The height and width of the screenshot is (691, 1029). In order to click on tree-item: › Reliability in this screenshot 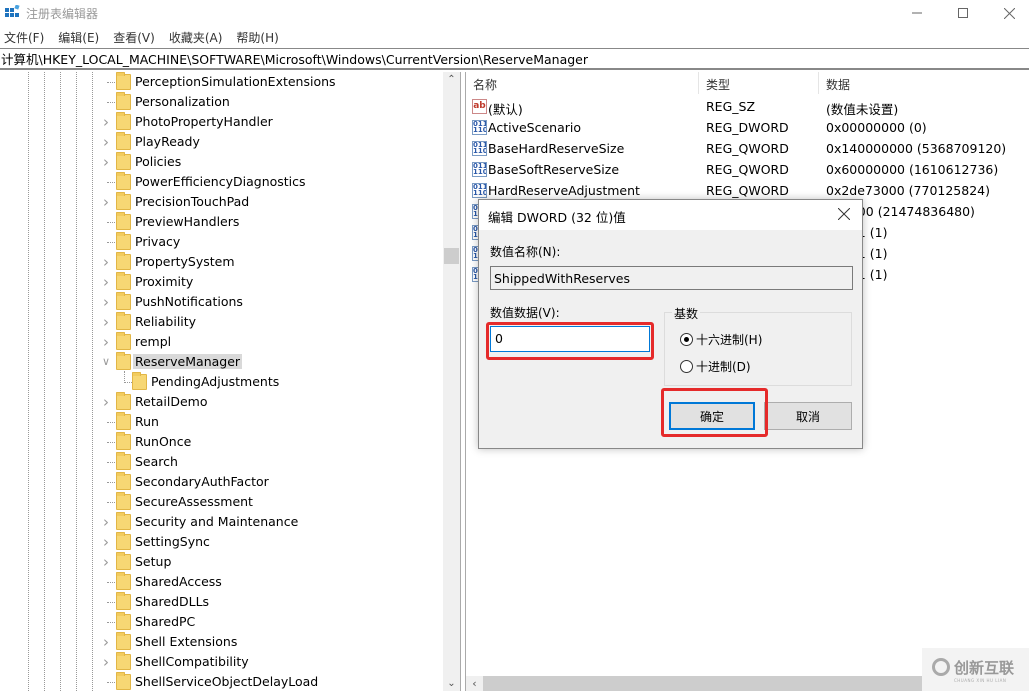, I will do `click(221, 322)`.